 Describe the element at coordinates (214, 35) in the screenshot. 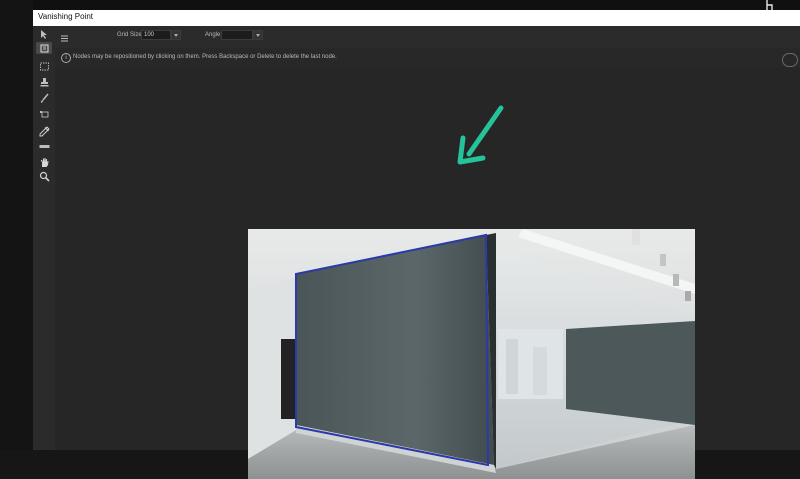

I see `angle-label: Angle:` at that location.